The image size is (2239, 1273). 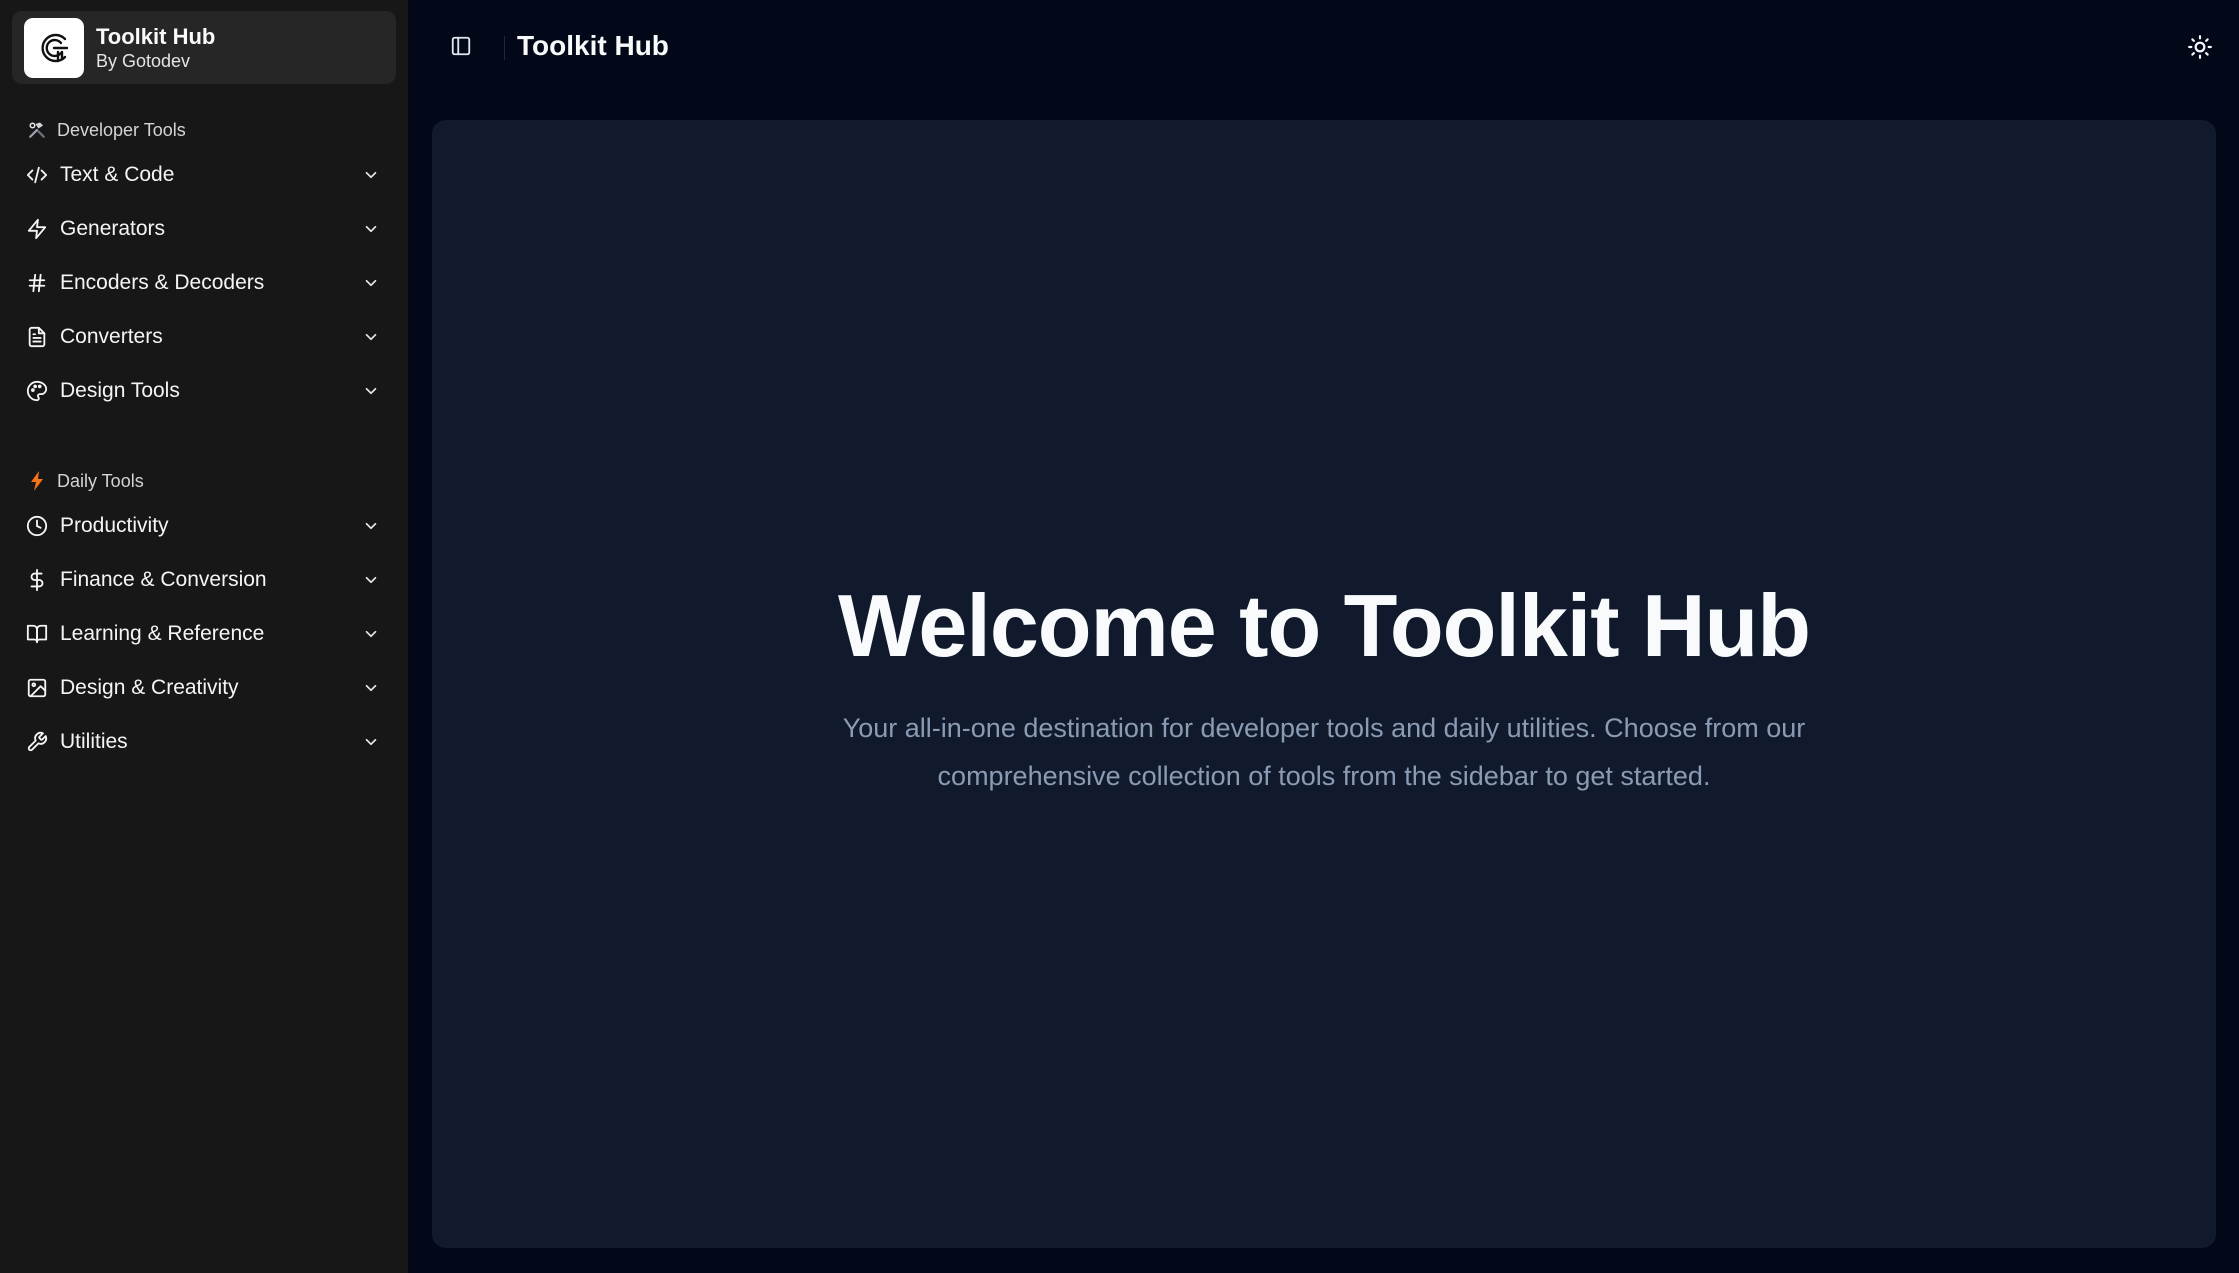 I want to click on theme-toggle-sun-icon, so click(x=2200, y=47).